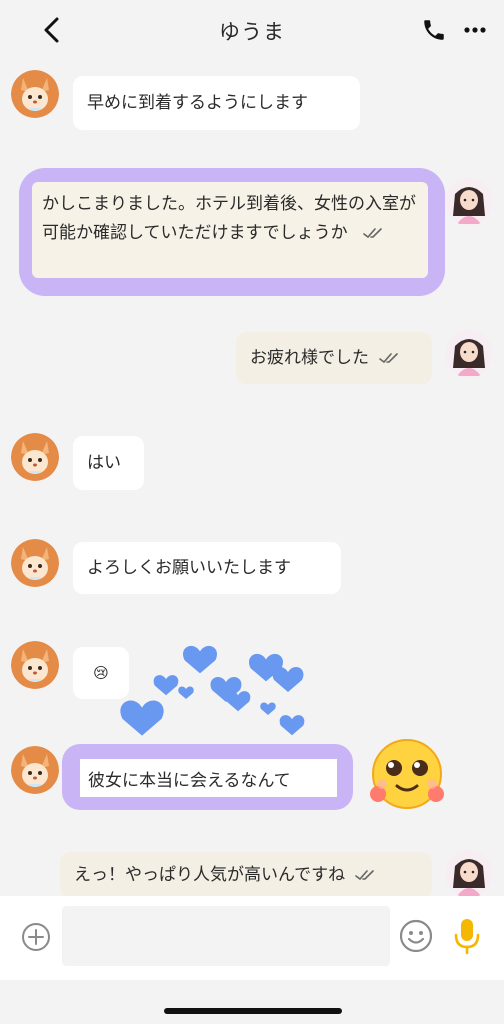  I want to click on message-bubble: お疲れ様でした, so click(334, 358).